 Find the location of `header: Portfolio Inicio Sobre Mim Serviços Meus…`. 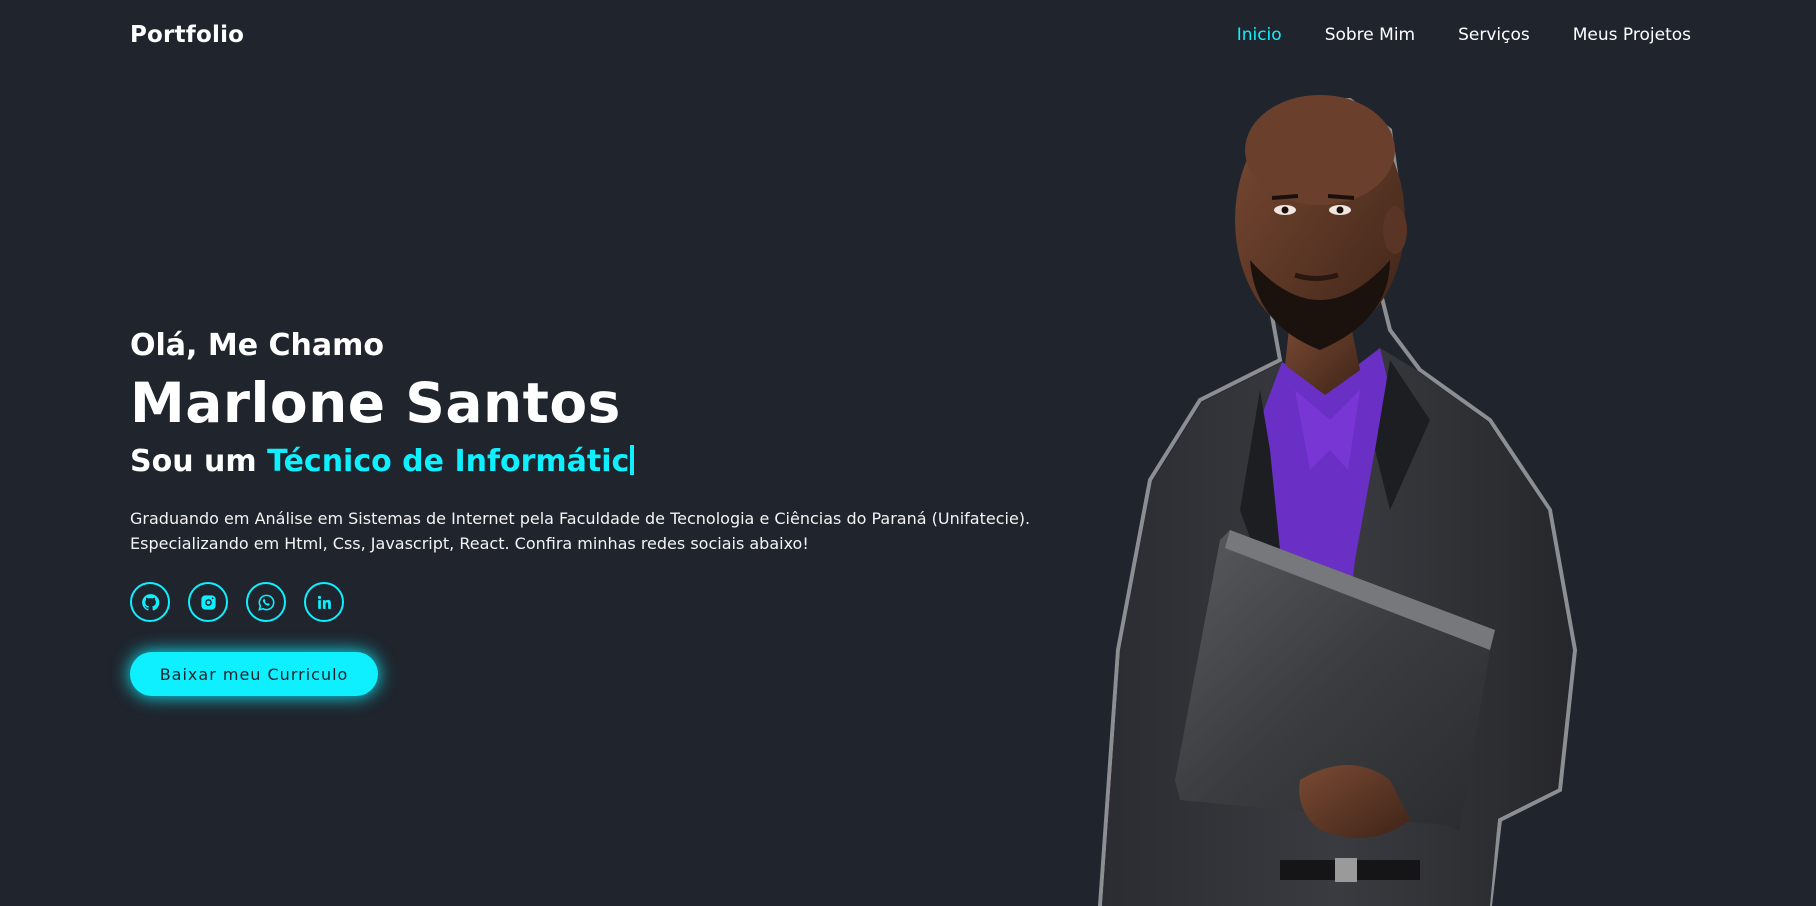

header: Portfolio Inicio Sobre Mim Serviços Meus… is located at coordinates (908, 35).